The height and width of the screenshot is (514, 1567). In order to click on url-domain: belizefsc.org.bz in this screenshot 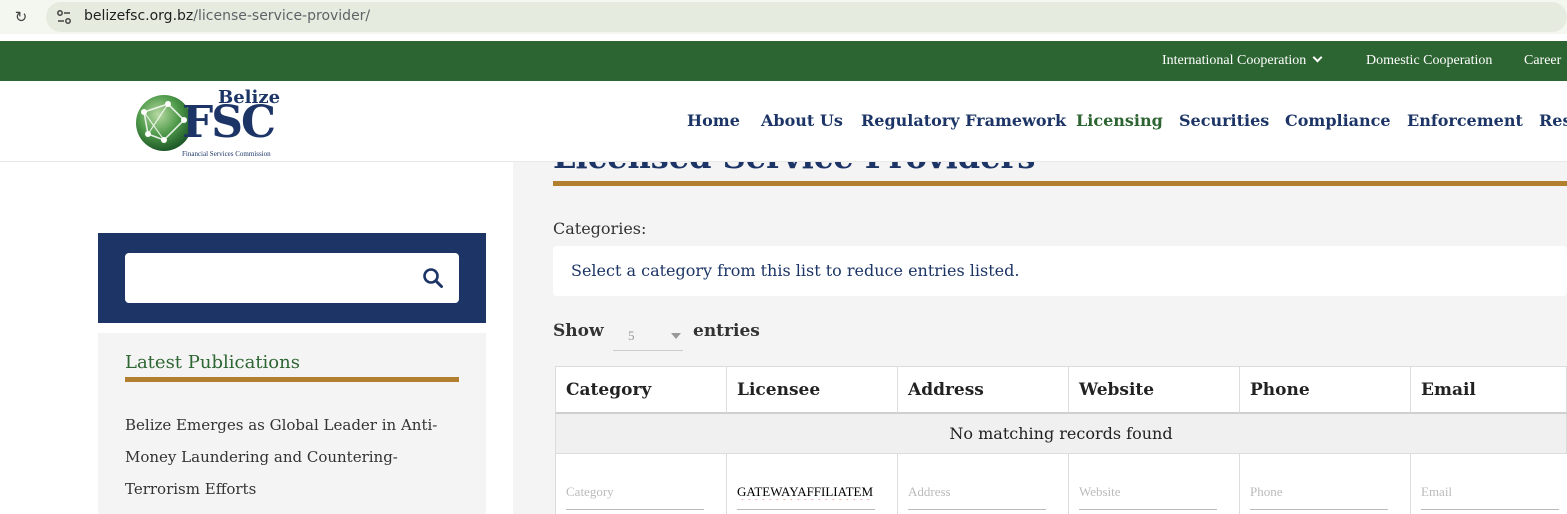, I will do `click(139, 16)`.